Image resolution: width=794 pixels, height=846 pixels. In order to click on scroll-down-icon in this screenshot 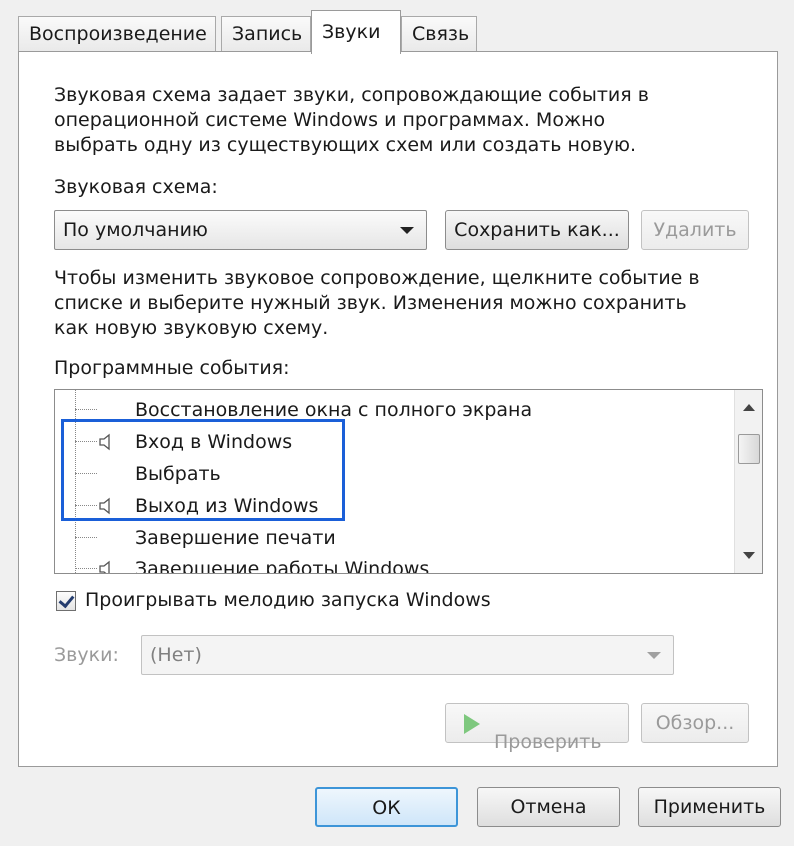, I will do `click(749, 555)`.